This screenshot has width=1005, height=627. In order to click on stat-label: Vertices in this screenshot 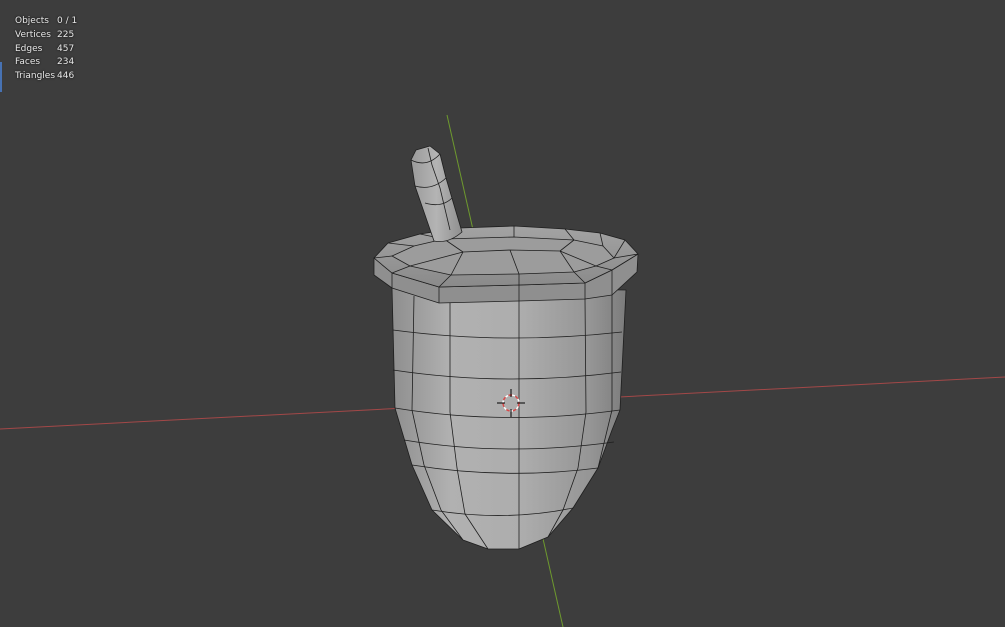, I will do `click(33, 34)`.